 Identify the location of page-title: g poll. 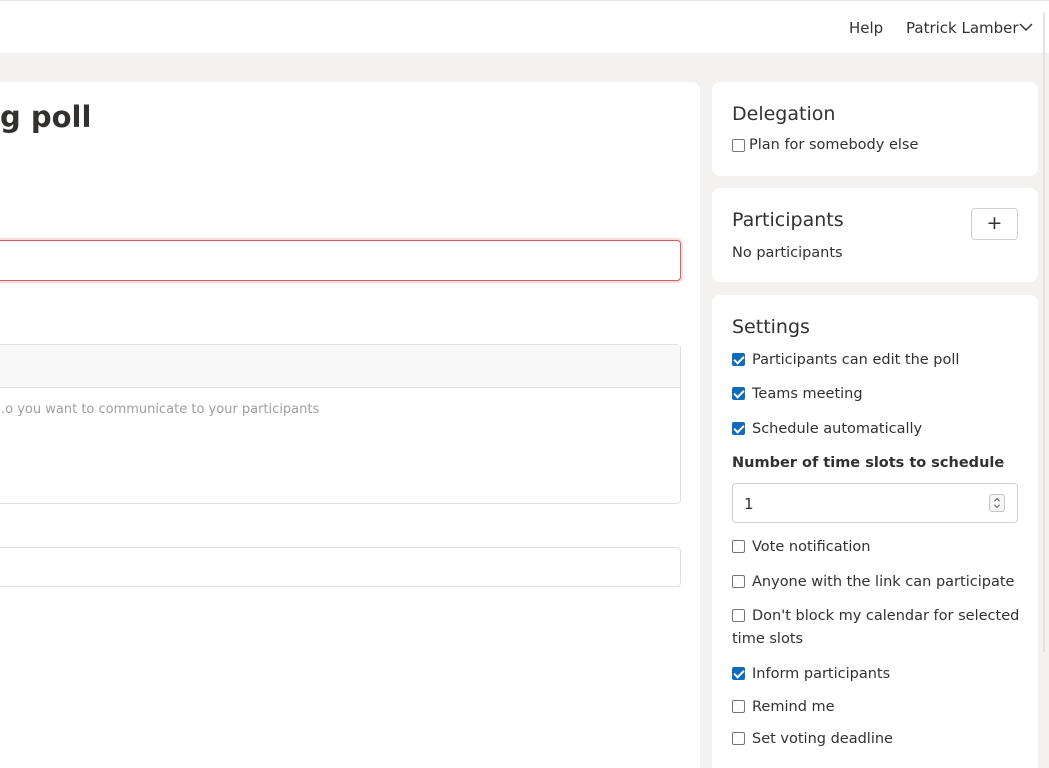
(46, 117).